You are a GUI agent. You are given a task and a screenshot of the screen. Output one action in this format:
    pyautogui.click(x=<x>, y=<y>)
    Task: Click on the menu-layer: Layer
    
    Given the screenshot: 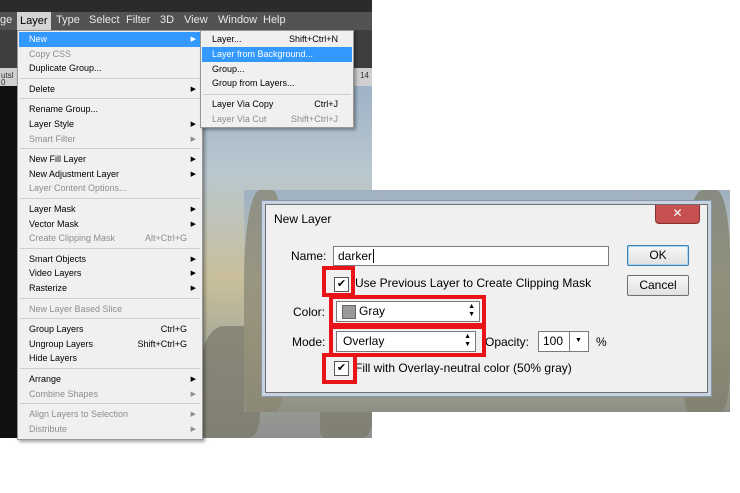 What is the action you would take?
    pyautogui.click(x=34, y=21)
    